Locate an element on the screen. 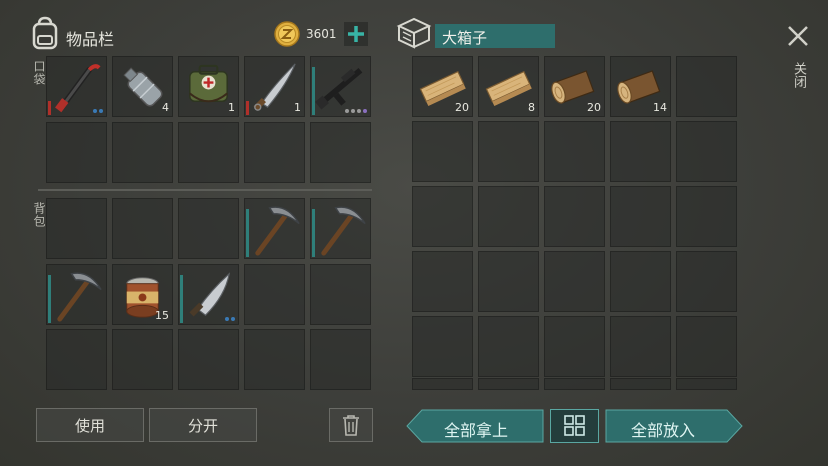 The width and height of the screenshot is (828, 466). item-count: 15 is located at coordinates (162, 315).